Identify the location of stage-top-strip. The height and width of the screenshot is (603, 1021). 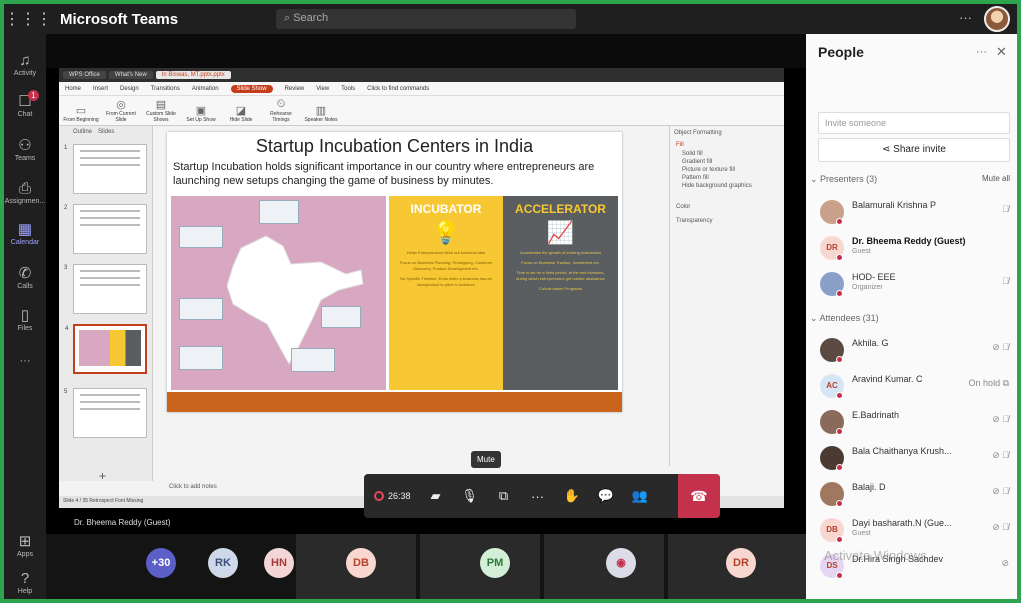
(426, 51).